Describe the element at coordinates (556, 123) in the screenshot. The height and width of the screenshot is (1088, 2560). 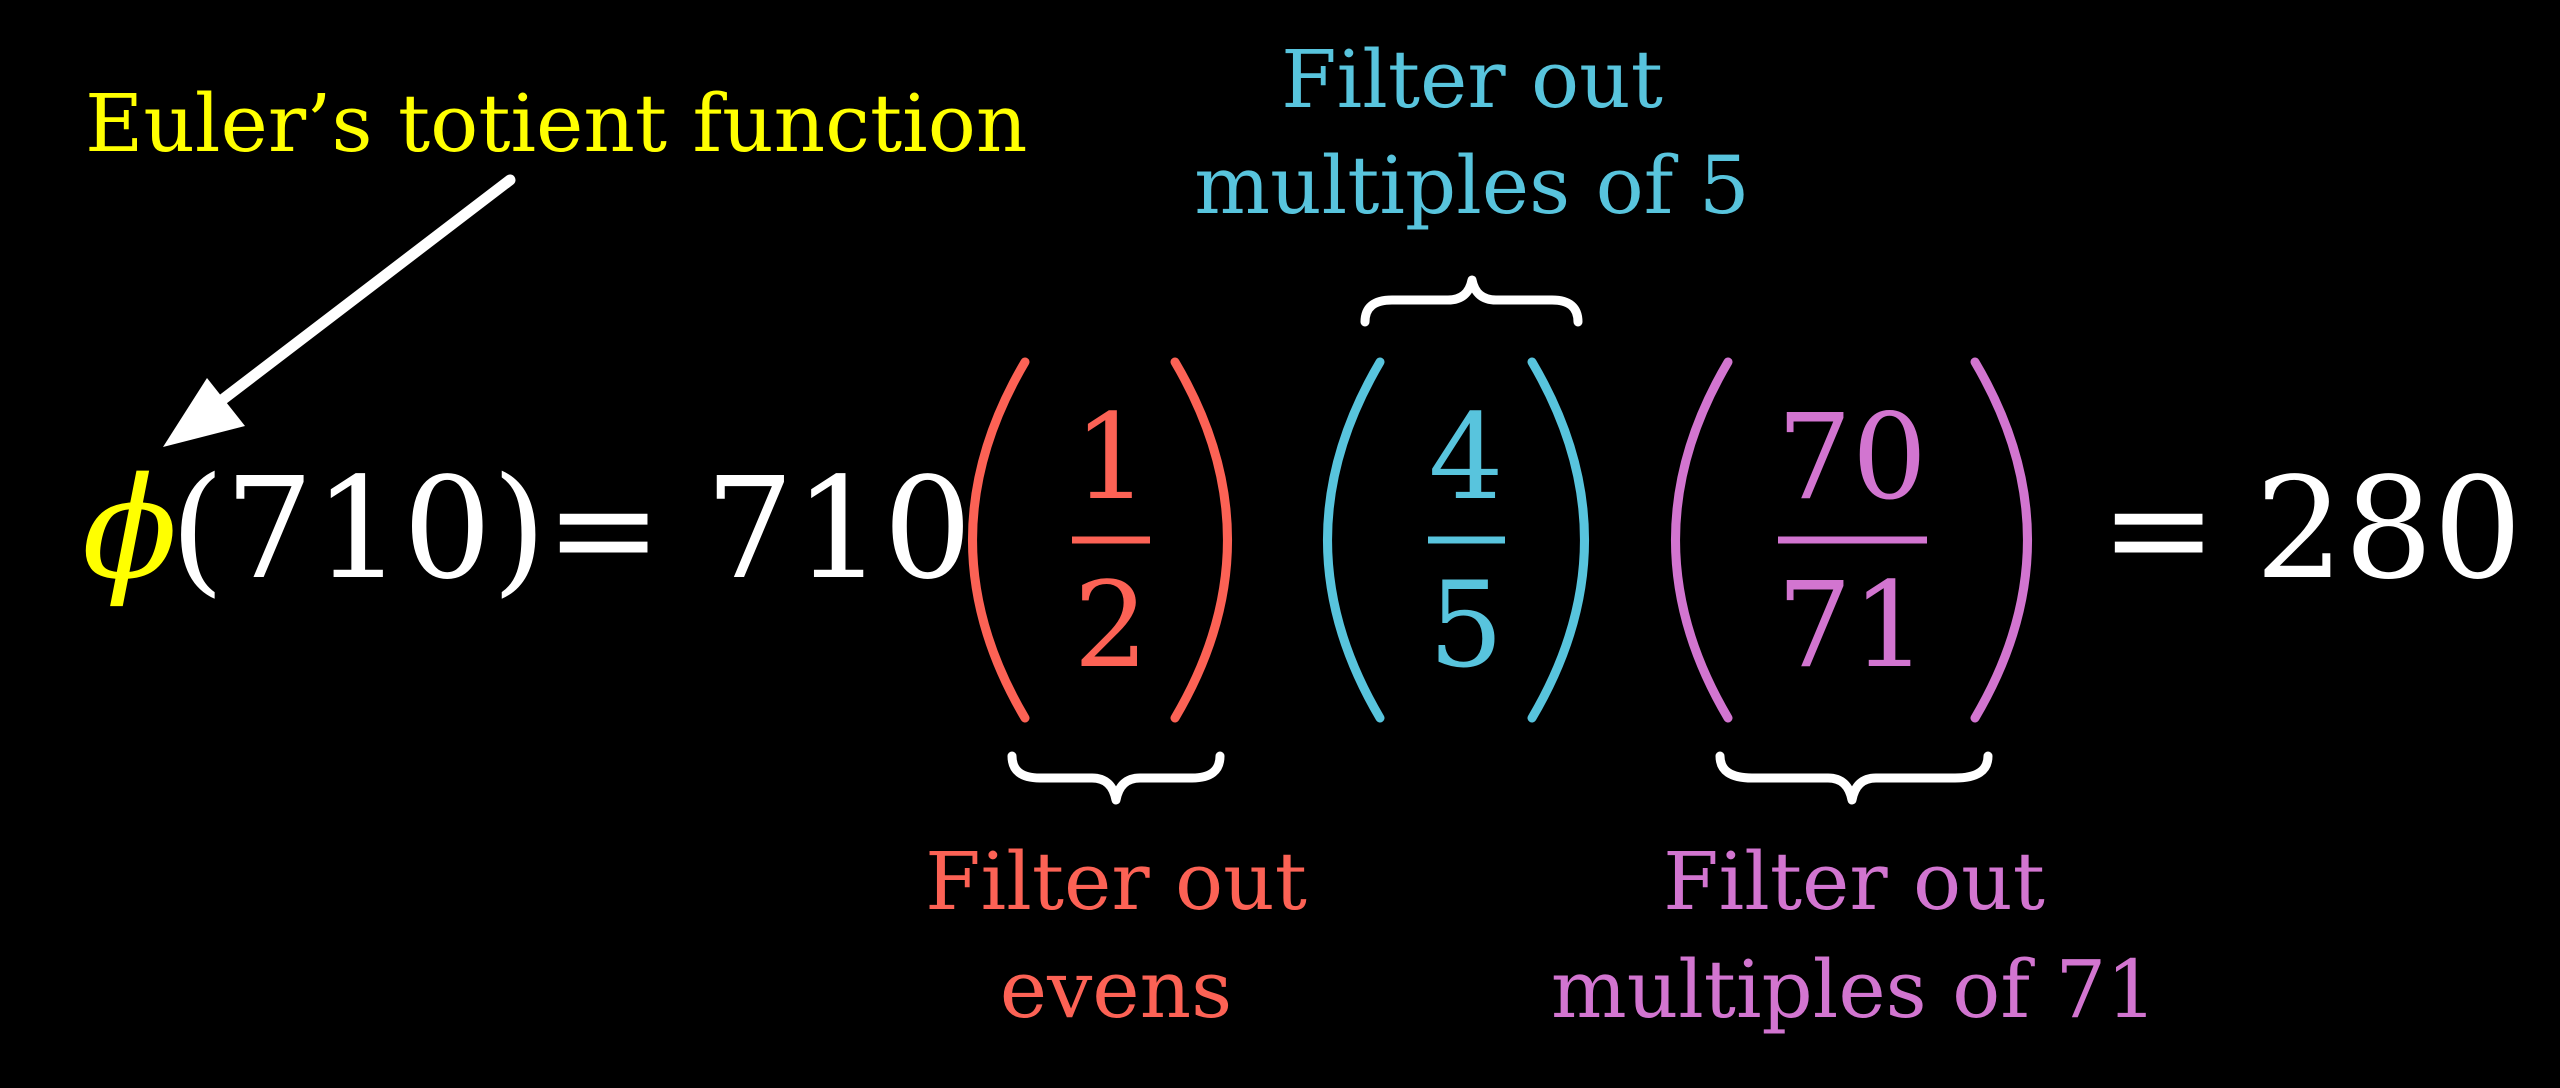
I see `totient-label: Euler’s totient function` at that location.